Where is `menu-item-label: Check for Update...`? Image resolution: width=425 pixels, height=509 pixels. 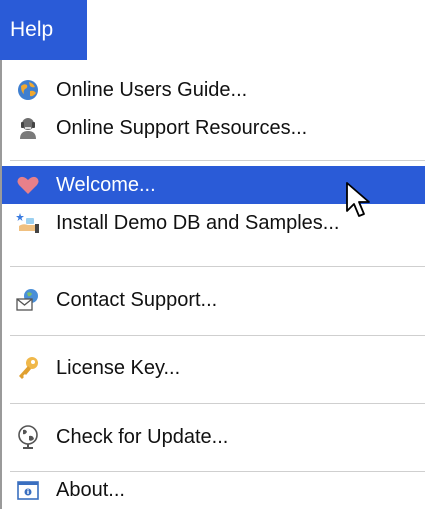
menu-item-label: Check for Update... is located at coordinates (142, 436).